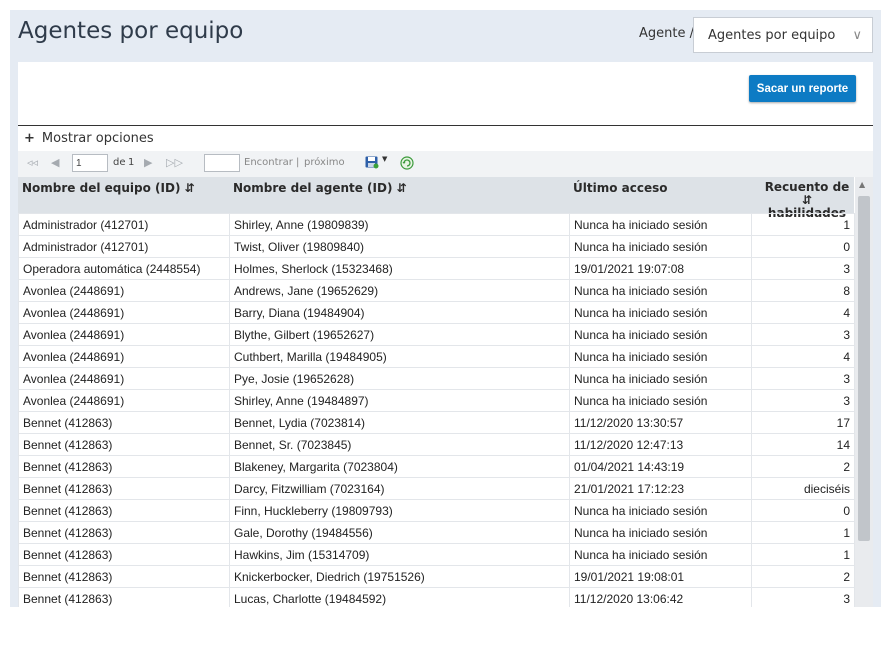 This screenshot has width=890, height=653. Describe the element at coordinates (445, 164) in the screenshot. I see `report-toolbar: ◃◃ ◀ de 1 ▶ ▷▷ Encontrar | próximo ▼` at that location.